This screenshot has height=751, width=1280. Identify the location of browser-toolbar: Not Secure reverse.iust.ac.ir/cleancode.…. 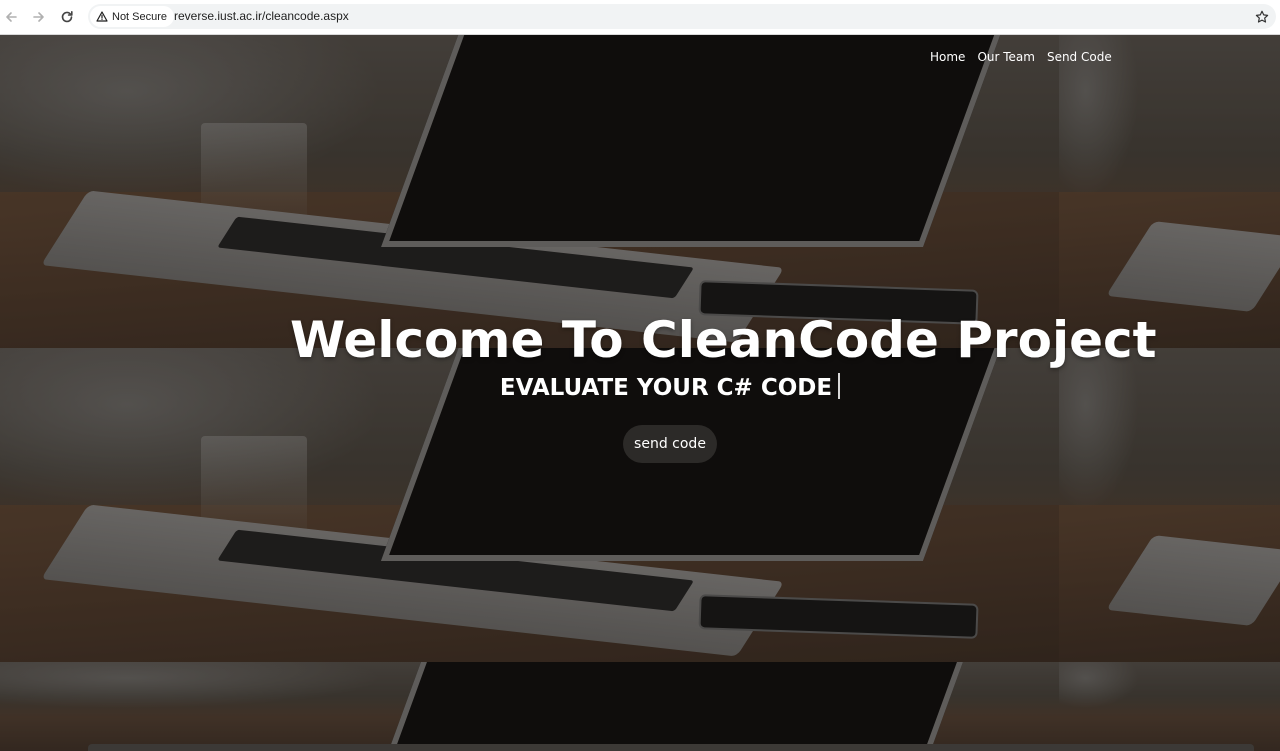
(640, 17).